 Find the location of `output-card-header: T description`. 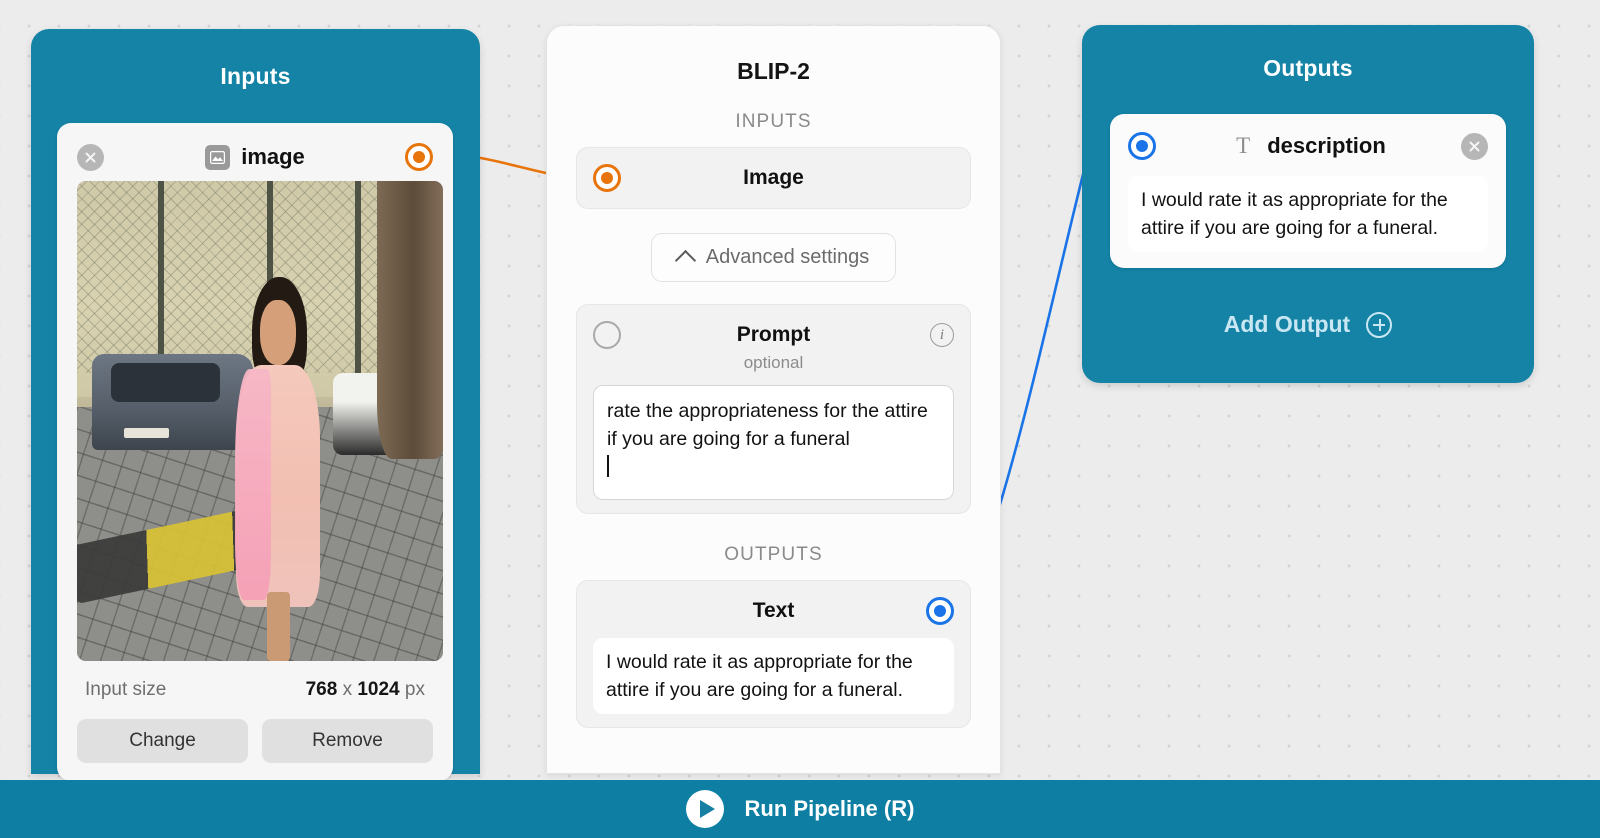

output-card-header: T description is located at coordinates (1308, 146).